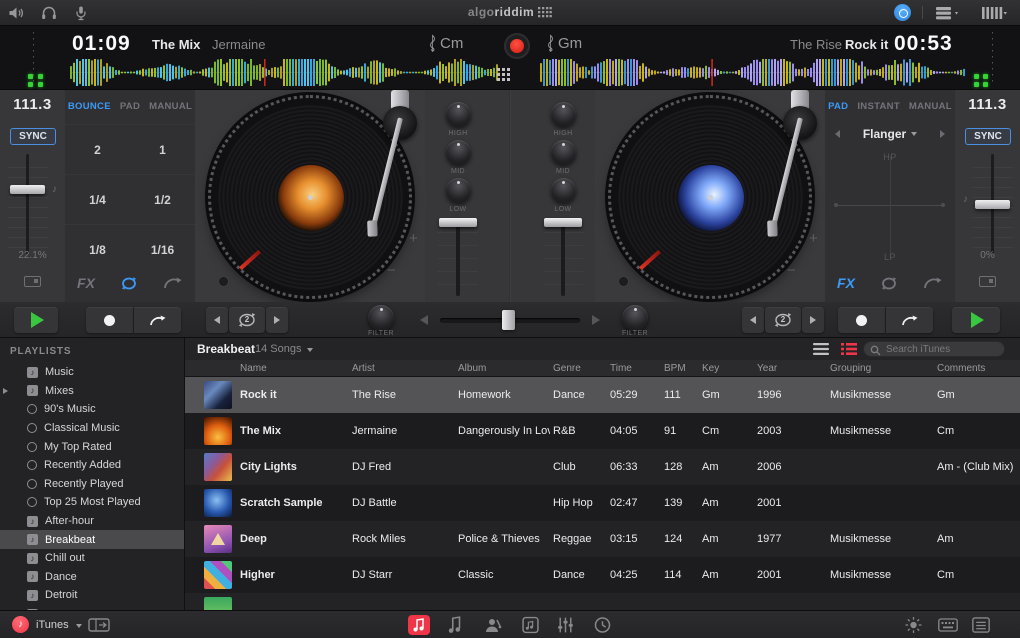 The width and height of the screenshot is (1020, 638). What do you see at coordinates (458, 152) in the screenshot?
I see `ch1-eq-mid-knob` at bounding box center [458, 152].